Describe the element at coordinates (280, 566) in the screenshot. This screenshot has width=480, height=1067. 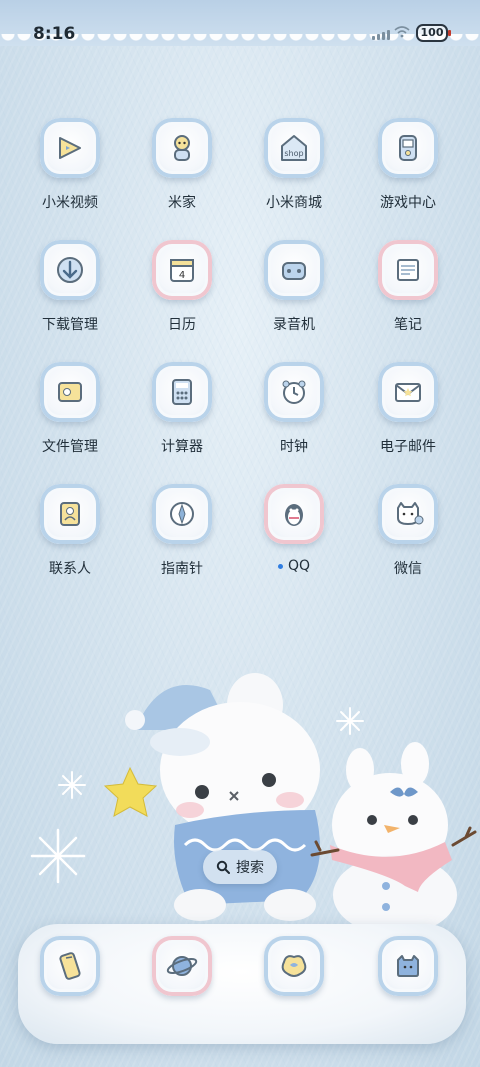
I see `new-indicator-dot` at that location.